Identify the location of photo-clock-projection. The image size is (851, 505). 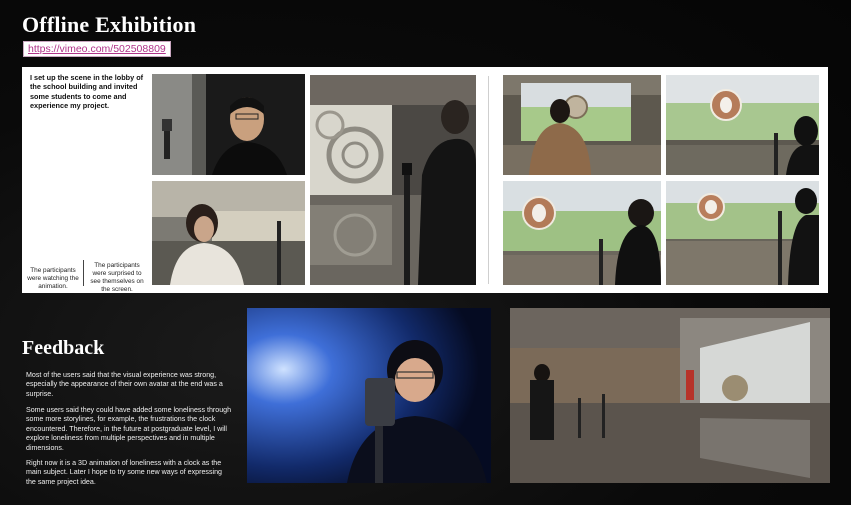
(393, 180).